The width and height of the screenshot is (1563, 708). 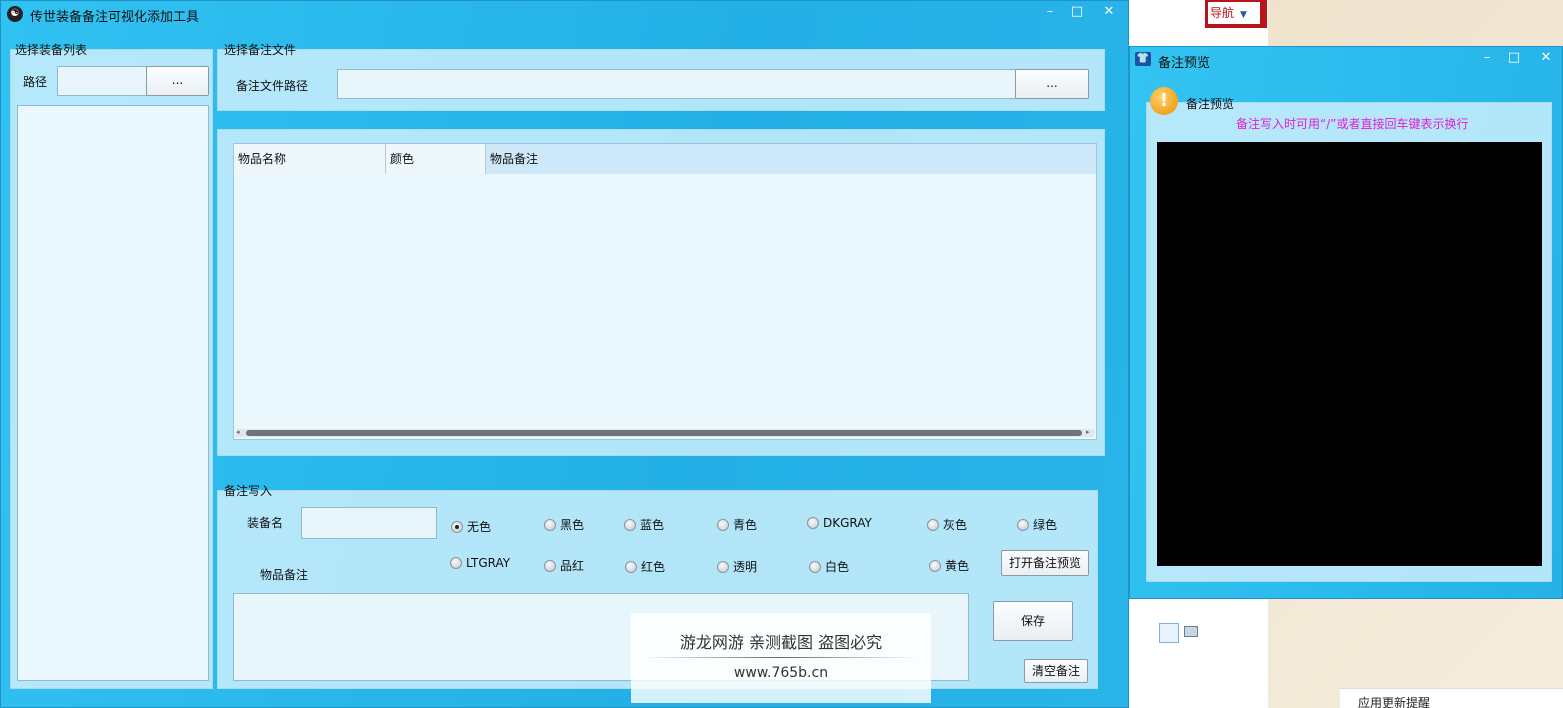 I want to click on radio-checked-icon, so click(x=457, y=526).